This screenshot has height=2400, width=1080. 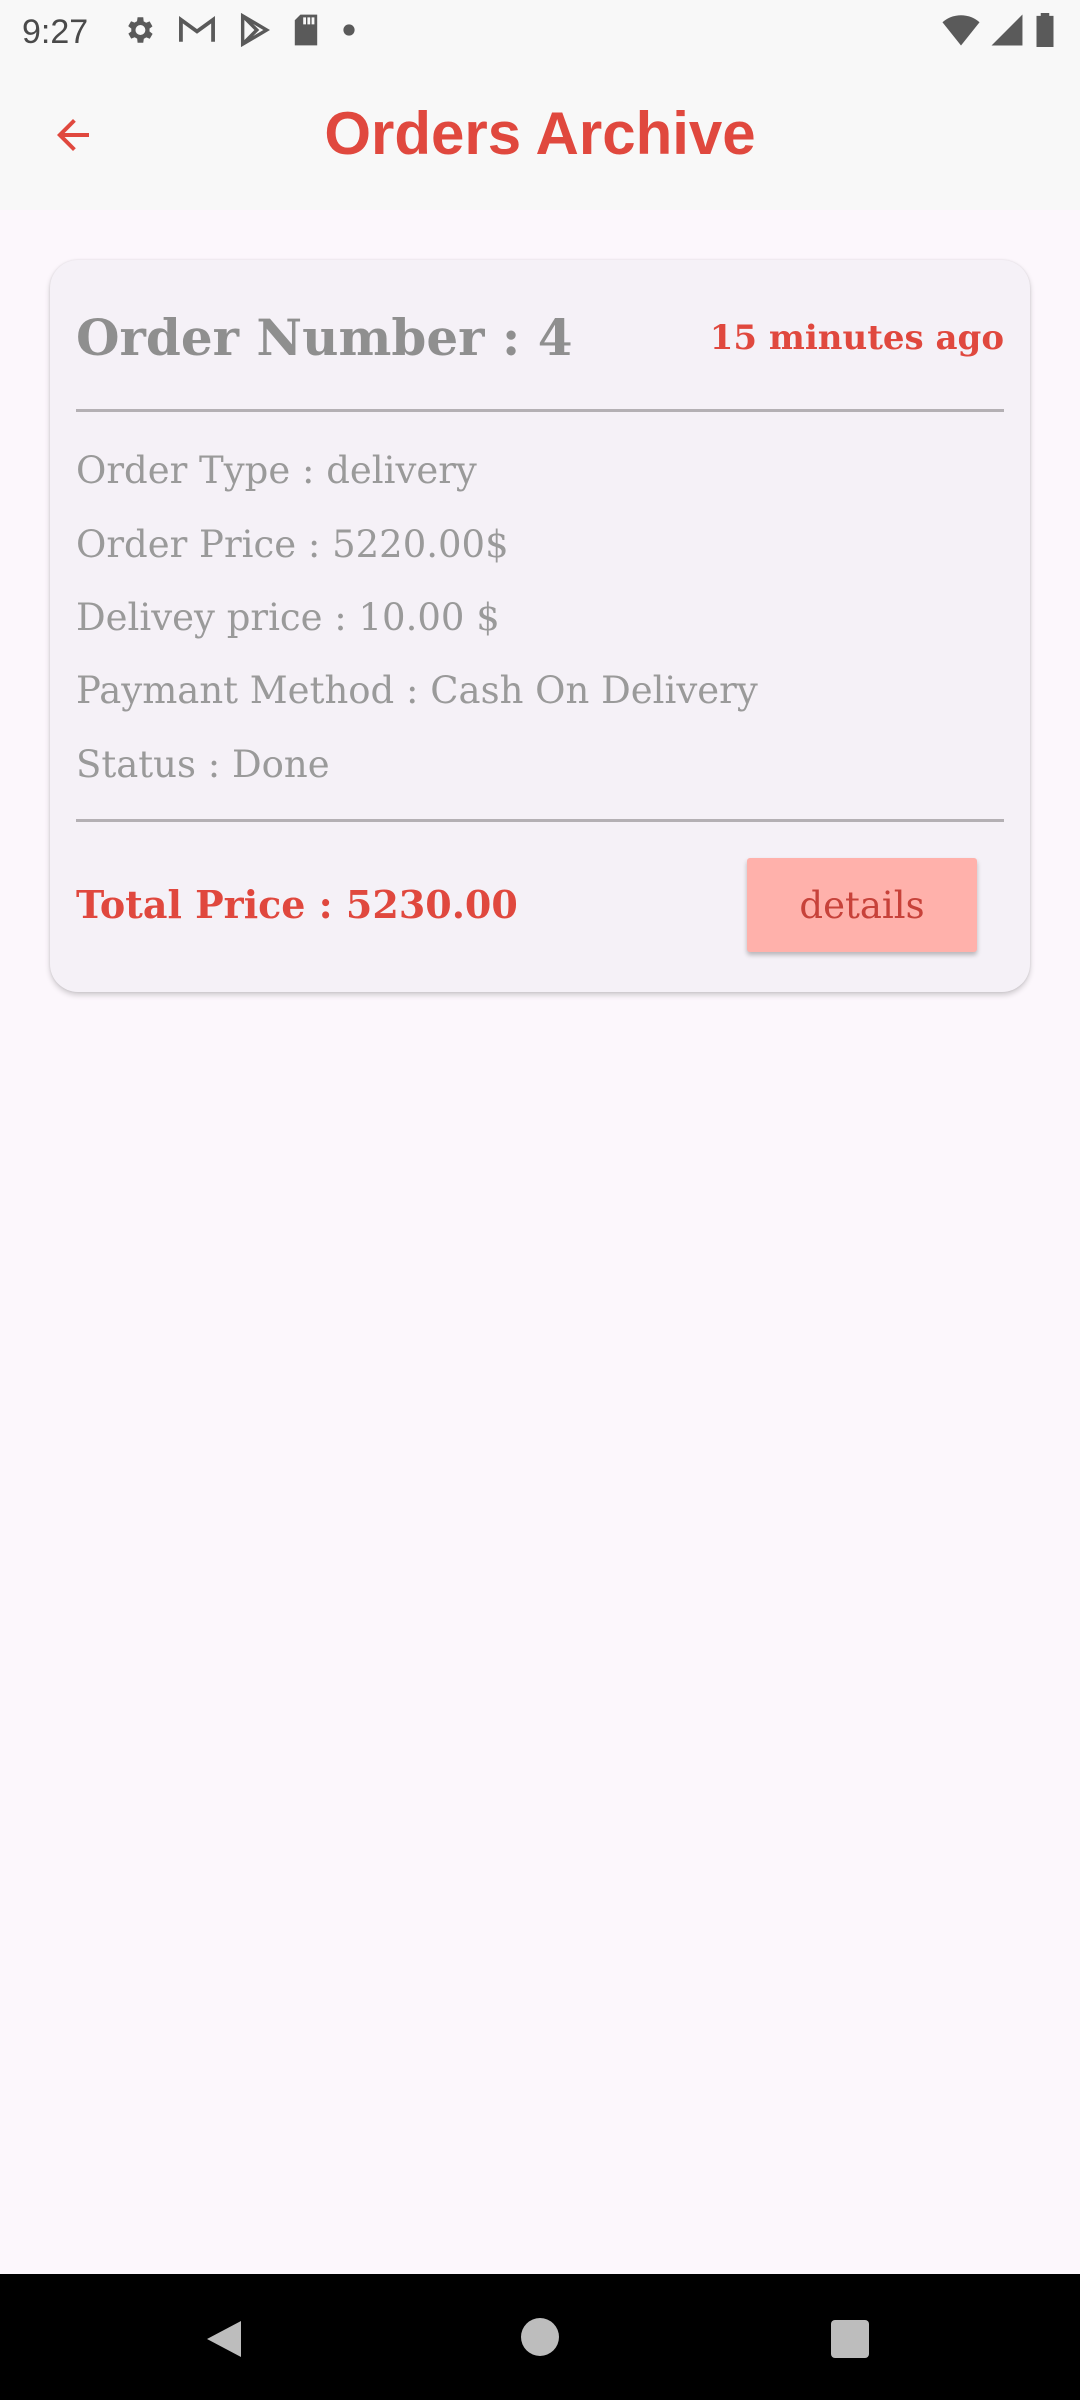 I want to click on status-time: 9:27, so click(x=55, y=32).